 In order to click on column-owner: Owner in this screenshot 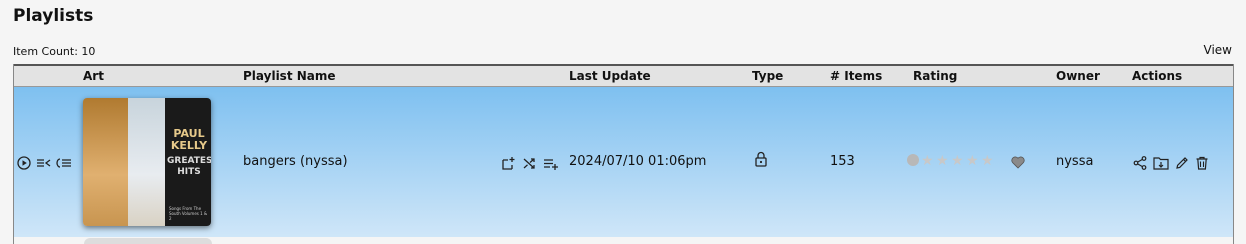, I will do `click(1078, 76)`.